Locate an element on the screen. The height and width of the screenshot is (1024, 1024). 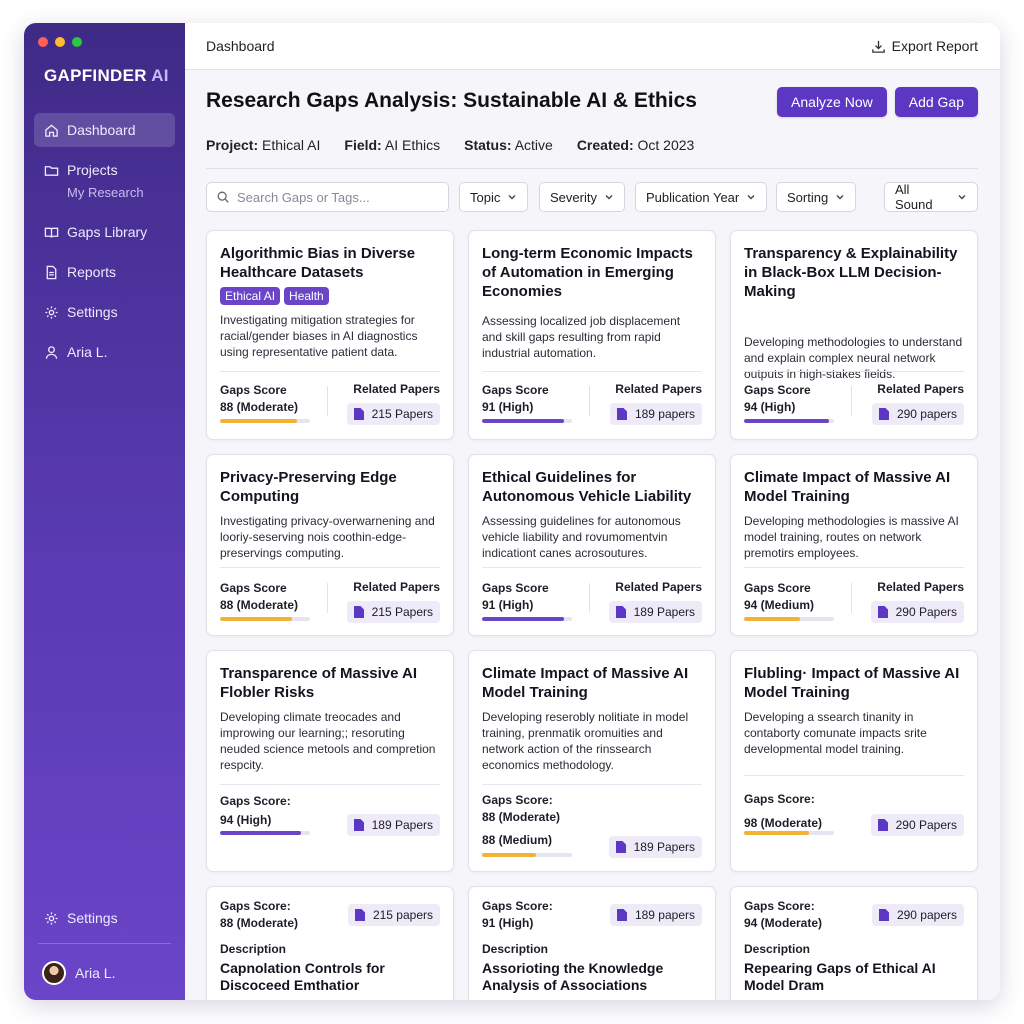
papers-count: 290 papers is located at coordinates (926, 915).